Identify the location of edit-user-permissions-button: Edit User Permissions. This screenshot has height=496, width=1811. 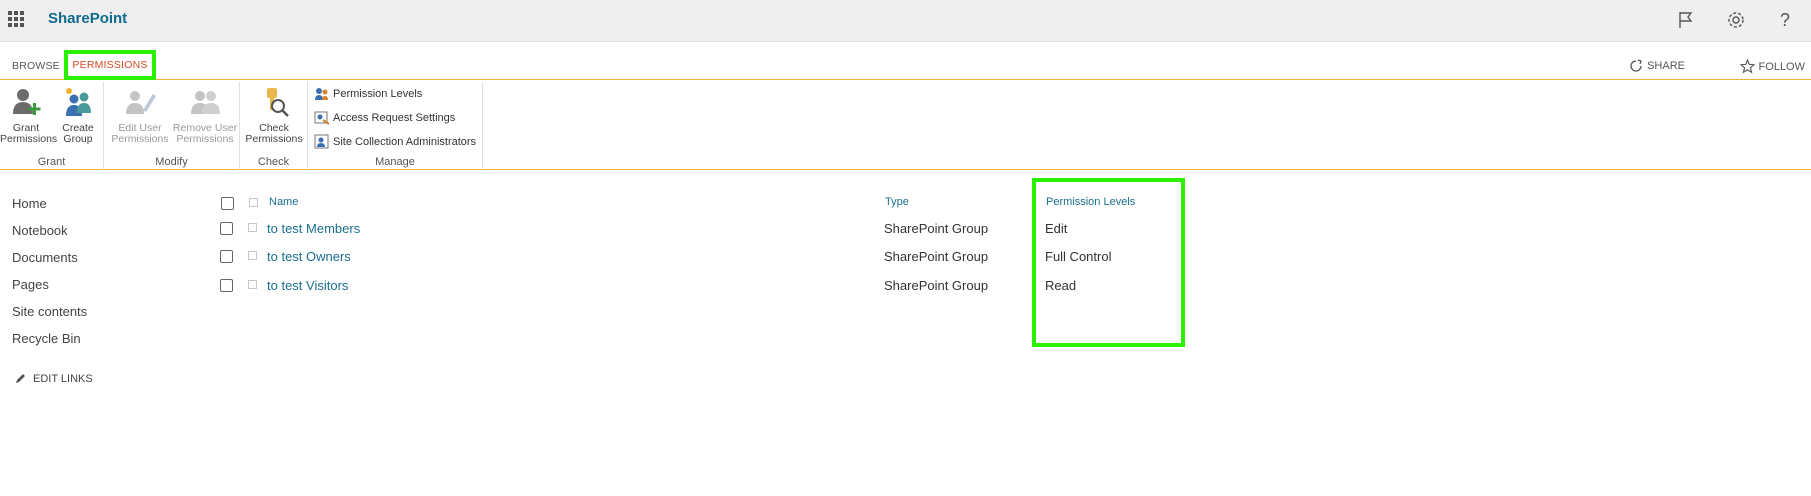
(140, 115).